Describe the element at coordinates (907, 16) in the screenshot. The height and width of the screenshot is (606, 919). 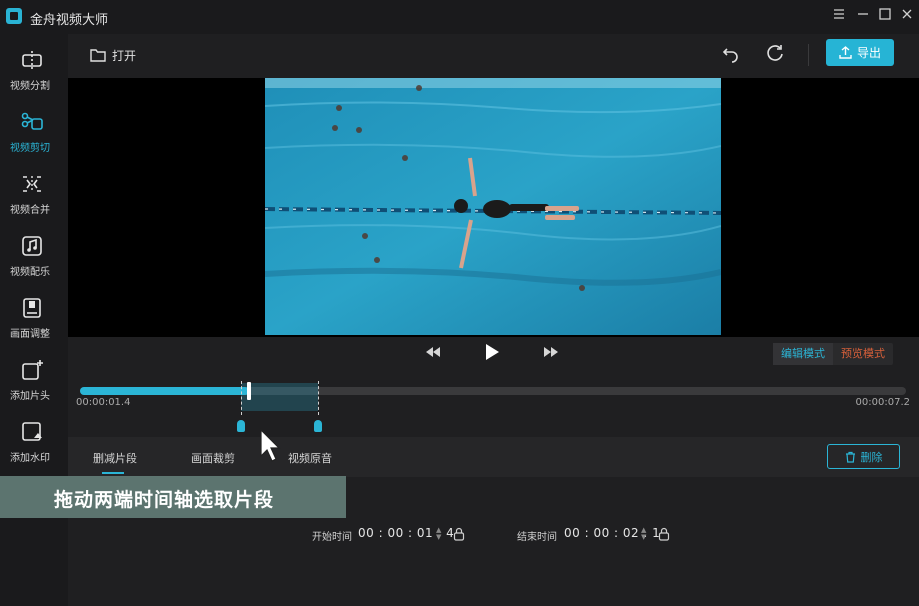
I see `close-icon` at that location.